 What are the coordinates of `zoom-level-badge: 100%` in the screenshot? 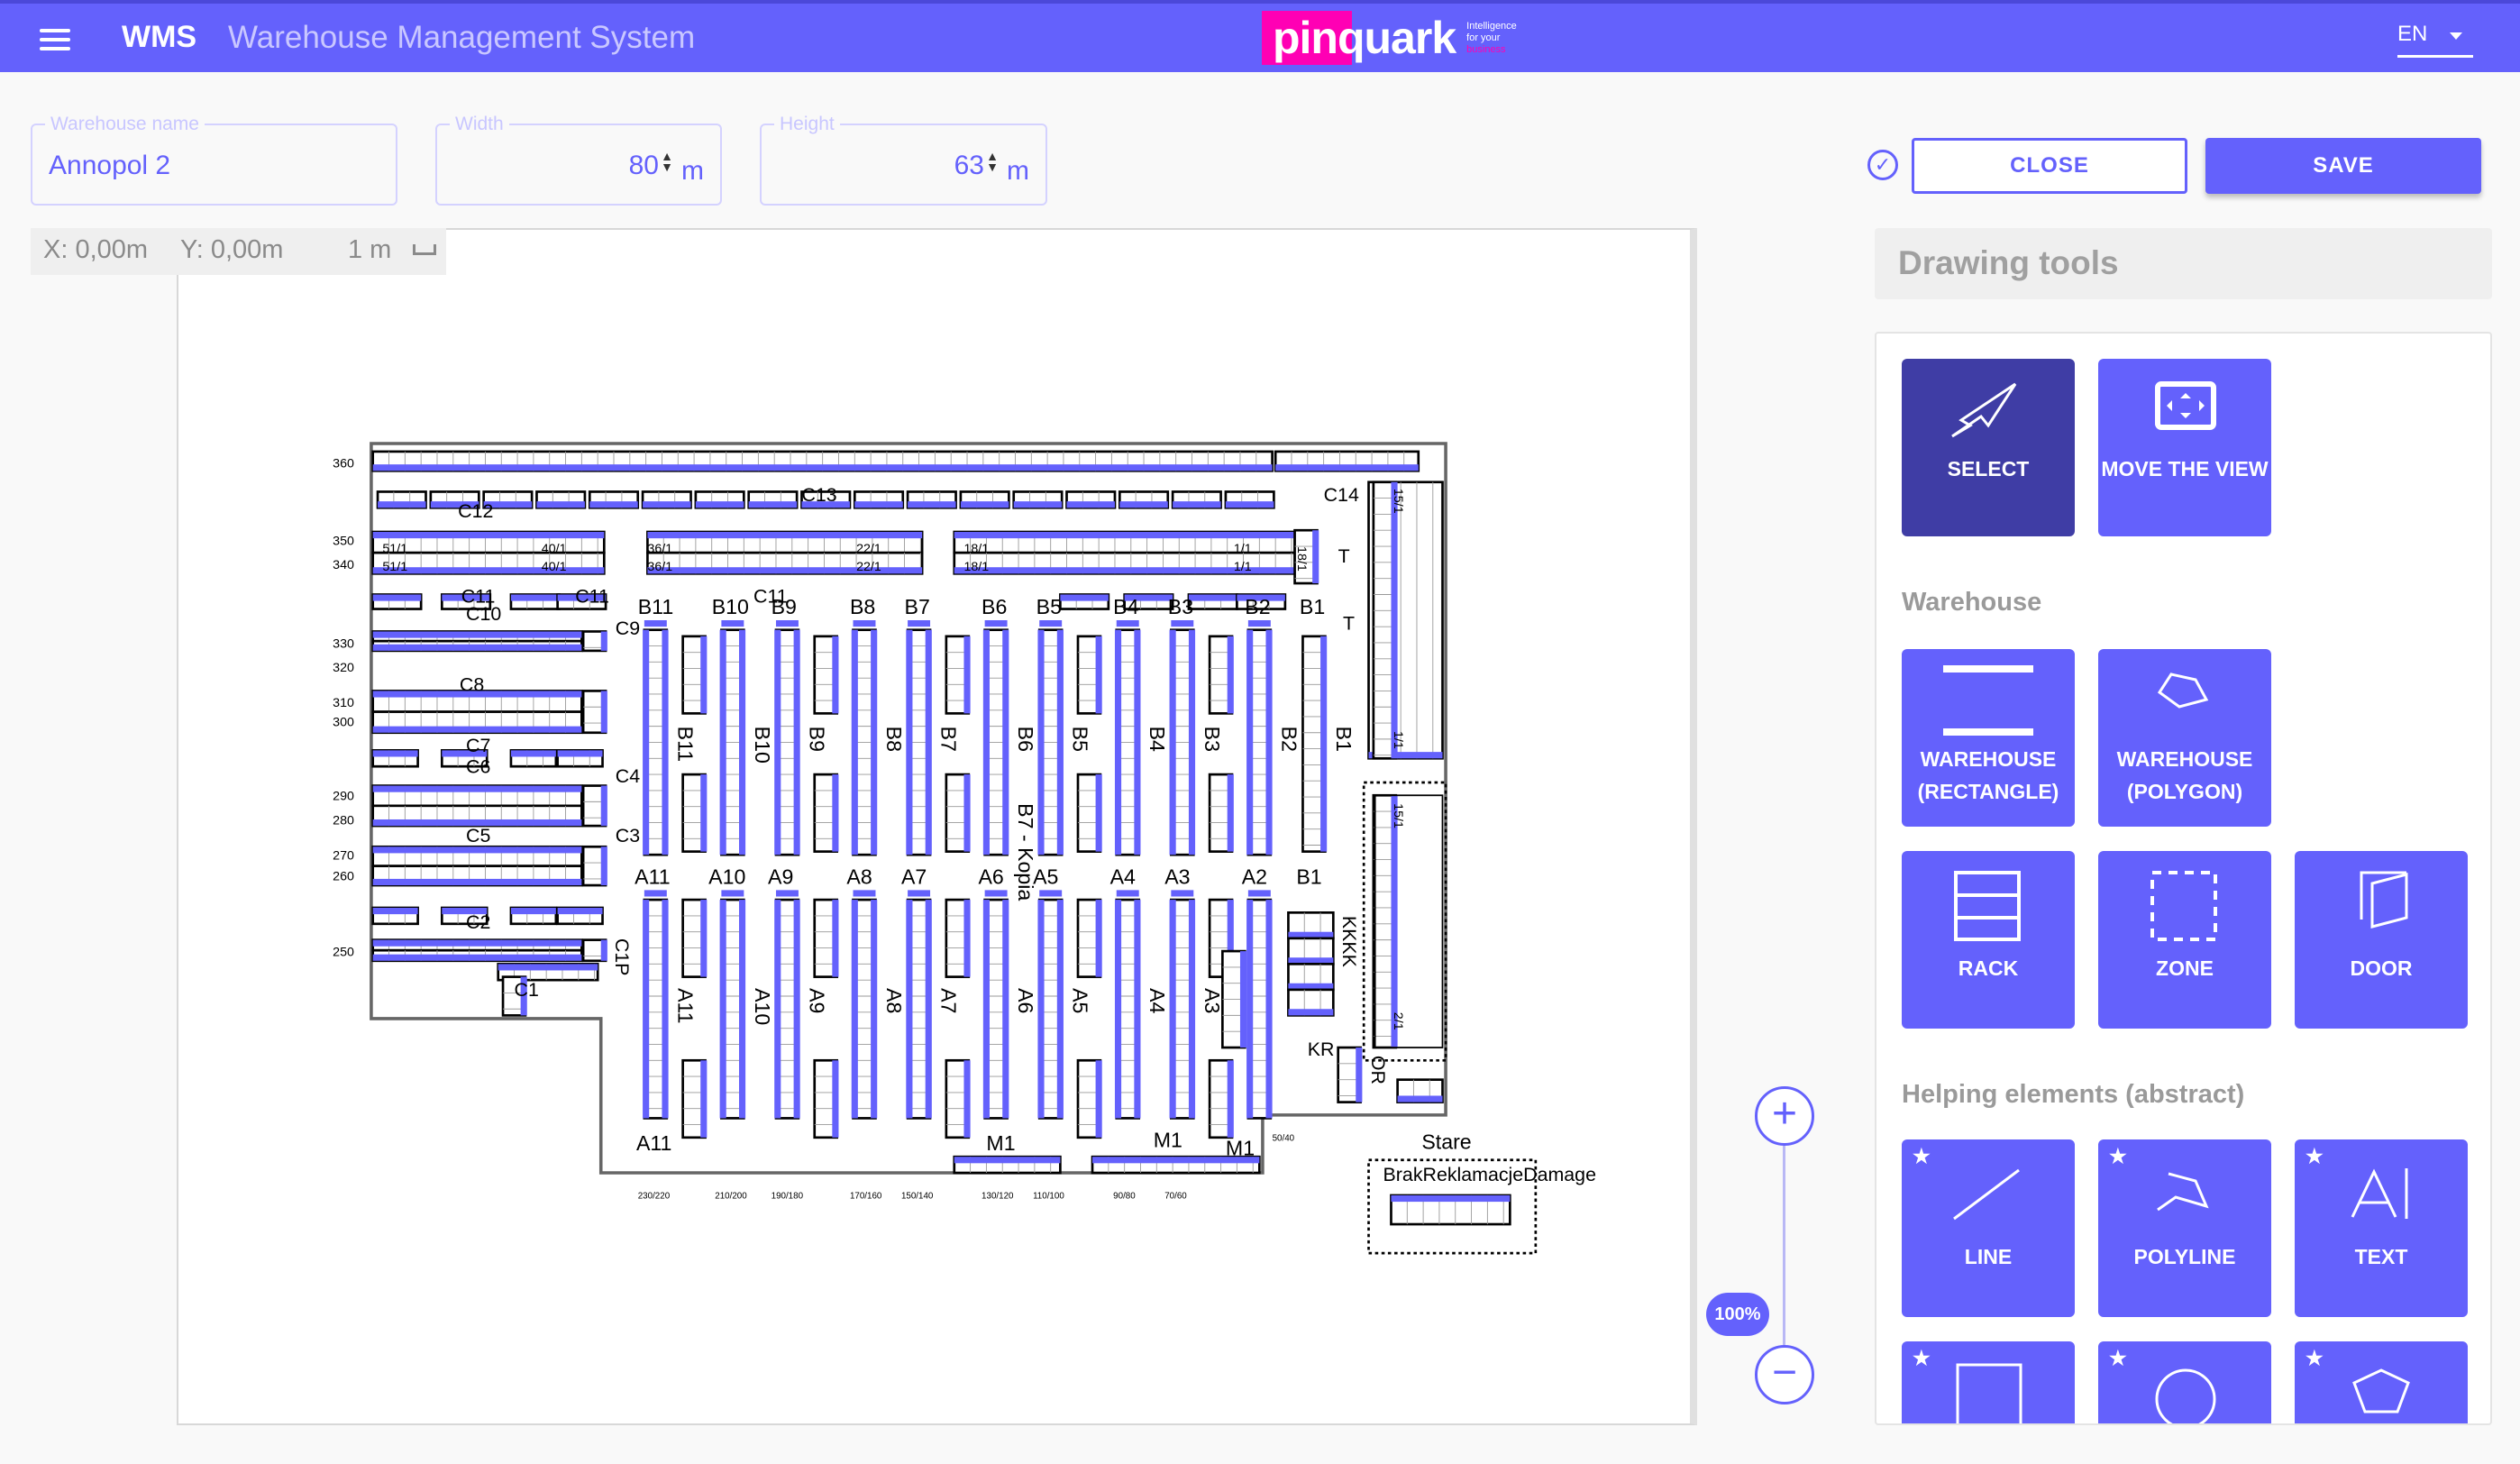 It's located at (1737, 1314).